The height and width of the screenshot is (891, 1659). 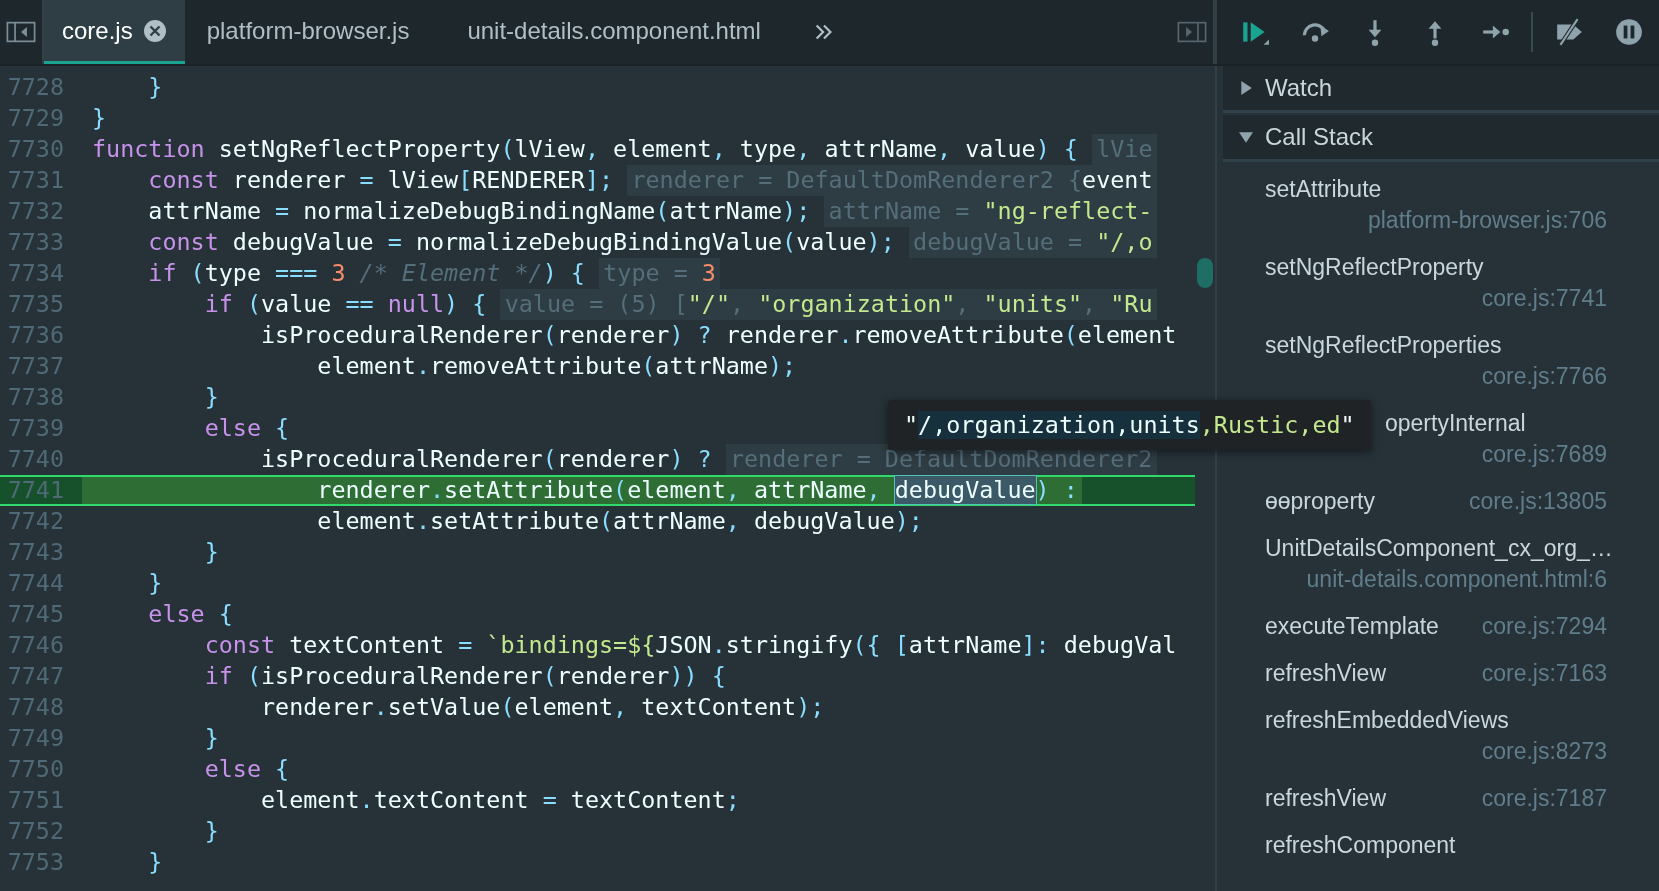 I want to click on line-number: 7728, so click(x=35, y=87).